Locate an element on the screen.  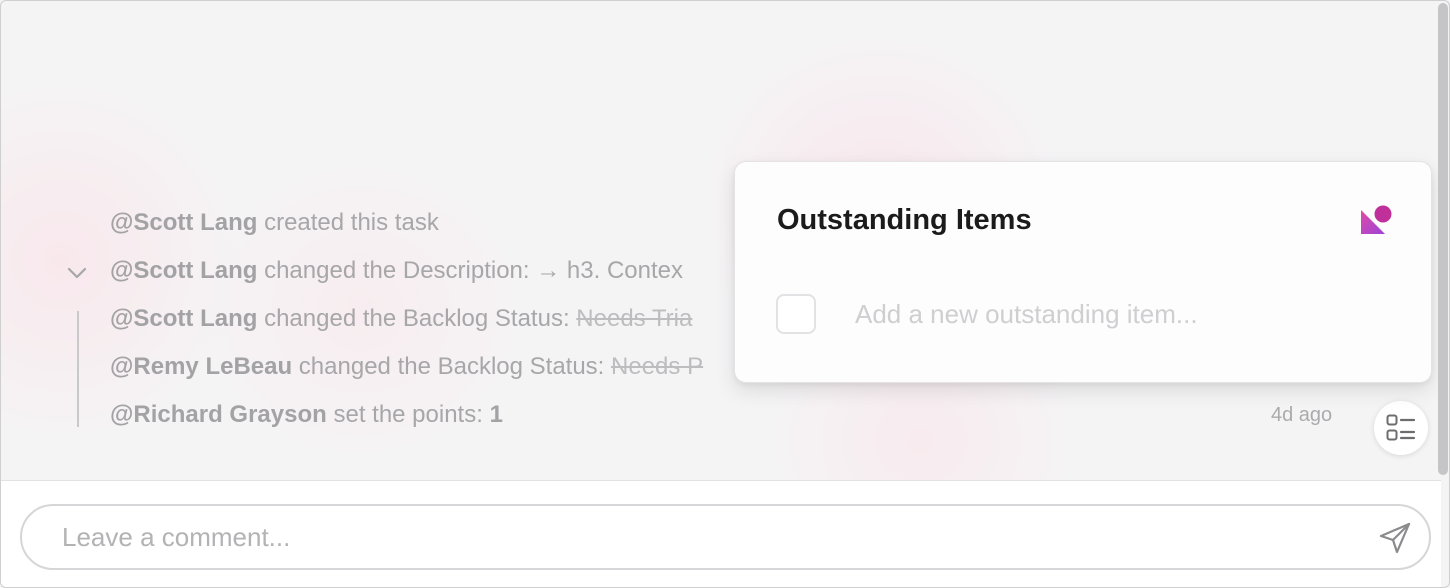
activity-text: created this task is located at coordinates (348, 222).